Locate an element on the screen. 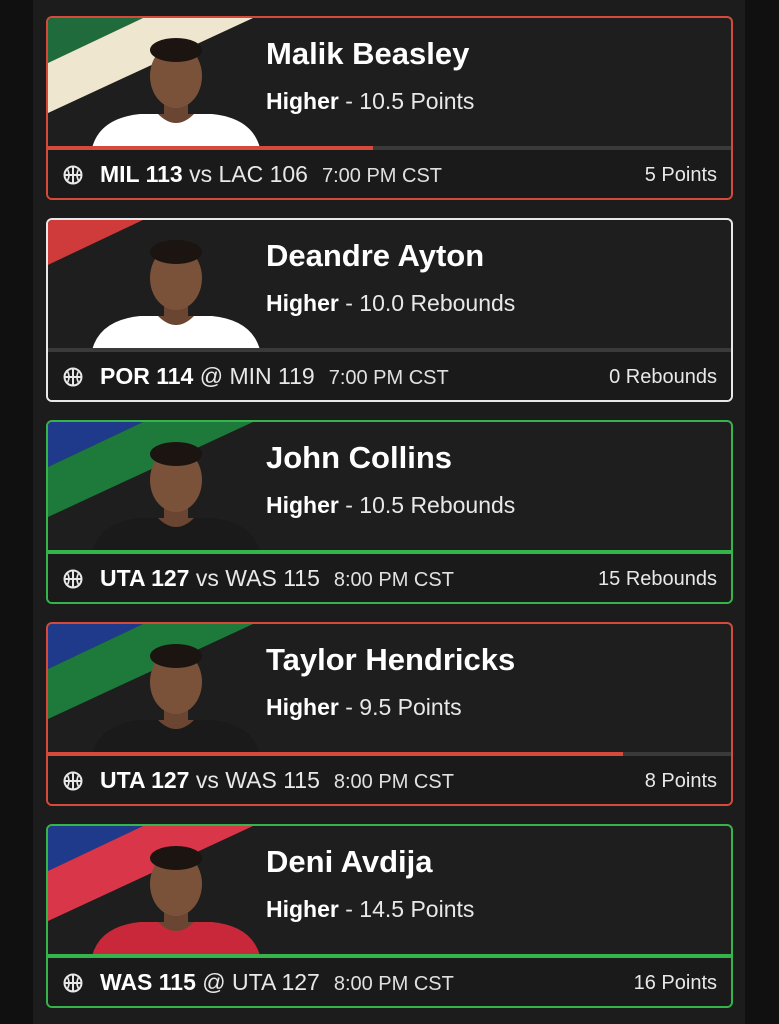  pick-line: Higher - 10.5 Points is located at coordinates (370, 101).